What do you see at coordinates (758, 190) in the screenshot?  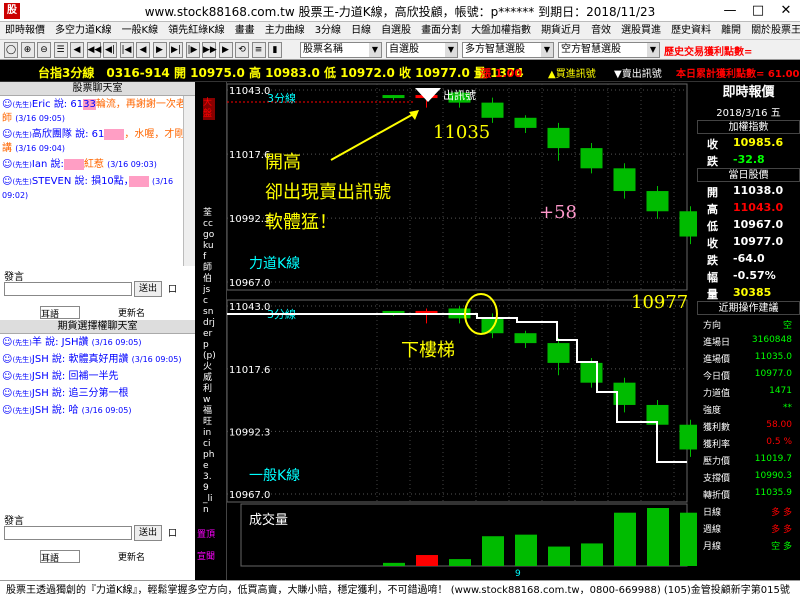 I see `quote-value: 11038.0` at bounding box center [758, 190].